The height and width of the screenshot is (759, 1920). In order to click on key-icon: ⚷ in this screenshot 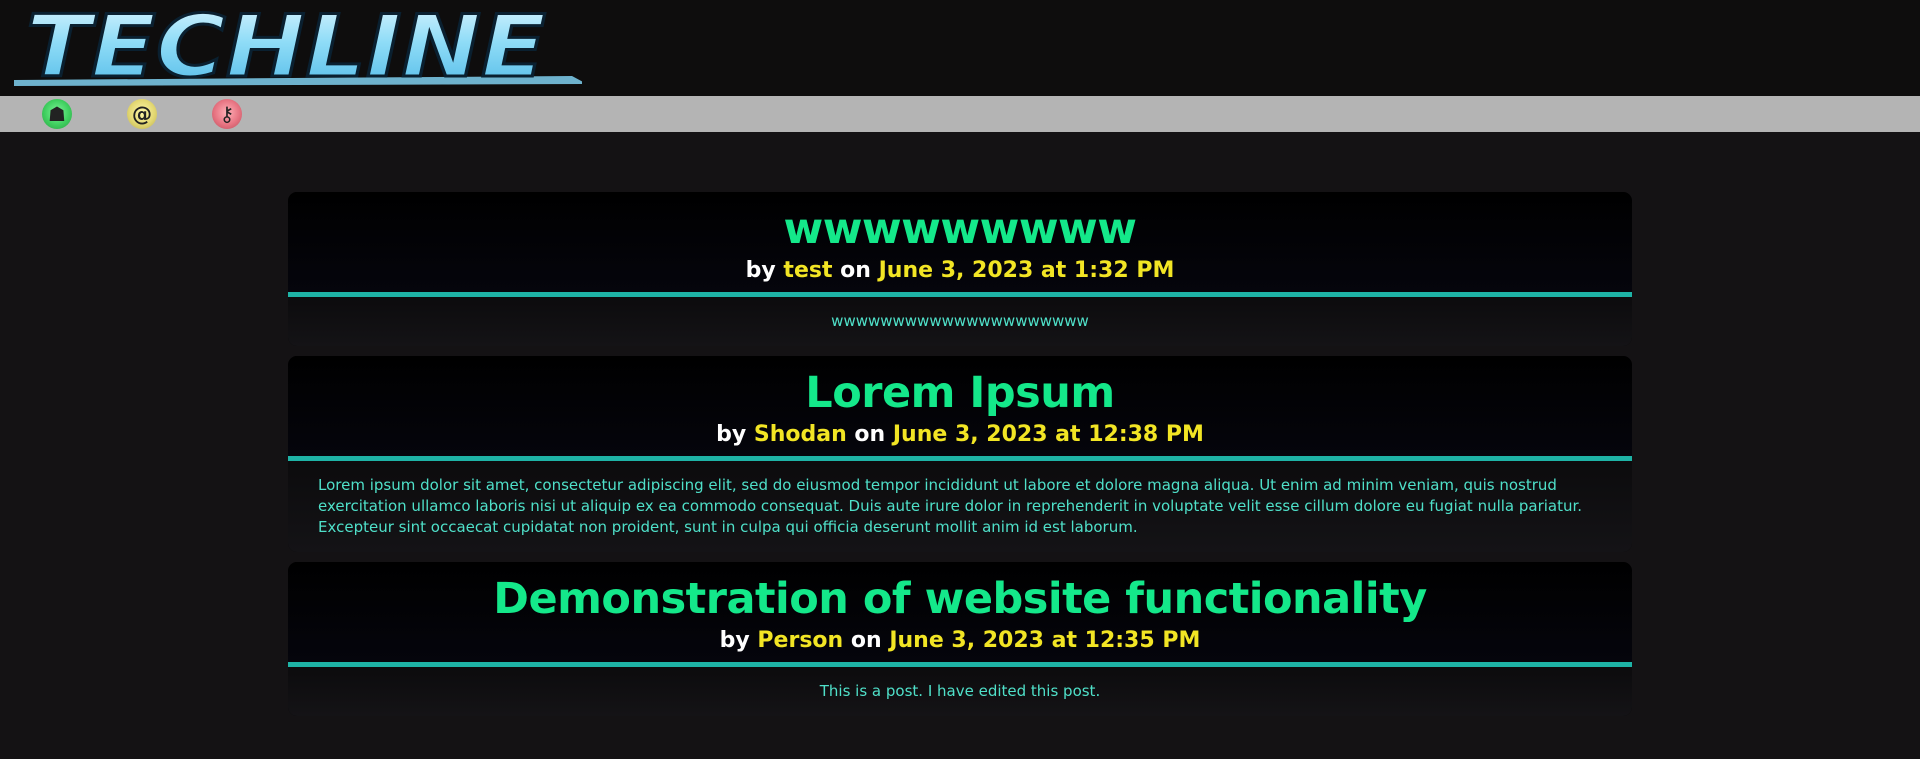, I will do `click(227, 114)`.